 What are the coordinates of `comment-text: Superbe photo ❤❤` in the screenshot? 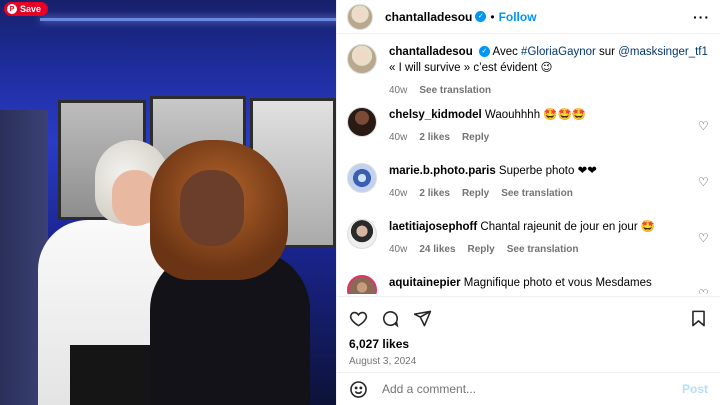 It's located at (547, 171).